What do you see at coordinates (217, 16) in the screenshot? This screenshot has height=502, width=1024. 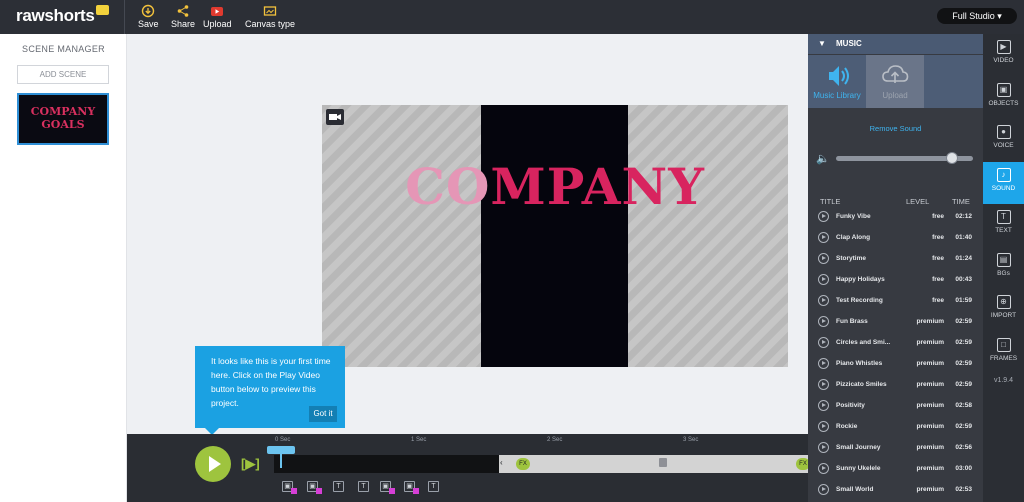 I see `upload-button: Upload` at bounding box center [217, 16].